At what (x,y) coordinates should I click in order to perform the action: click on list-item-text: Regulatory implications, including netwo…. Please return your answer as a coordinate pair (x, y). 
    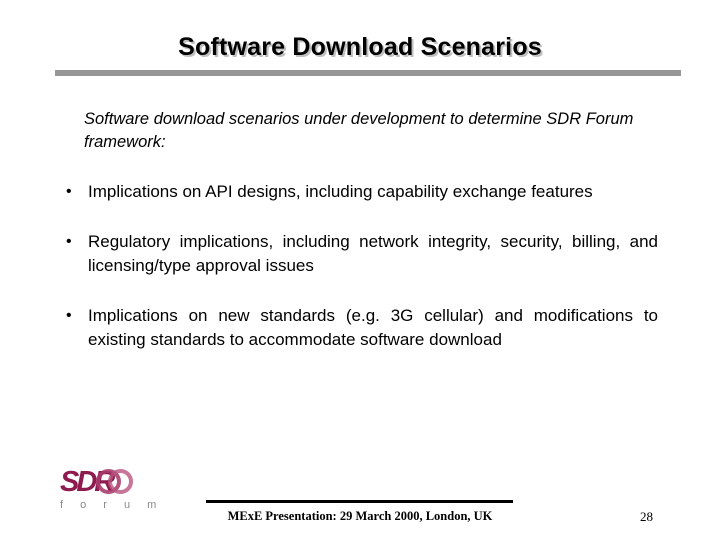
    Looking at the image, I should click on (373, 253).